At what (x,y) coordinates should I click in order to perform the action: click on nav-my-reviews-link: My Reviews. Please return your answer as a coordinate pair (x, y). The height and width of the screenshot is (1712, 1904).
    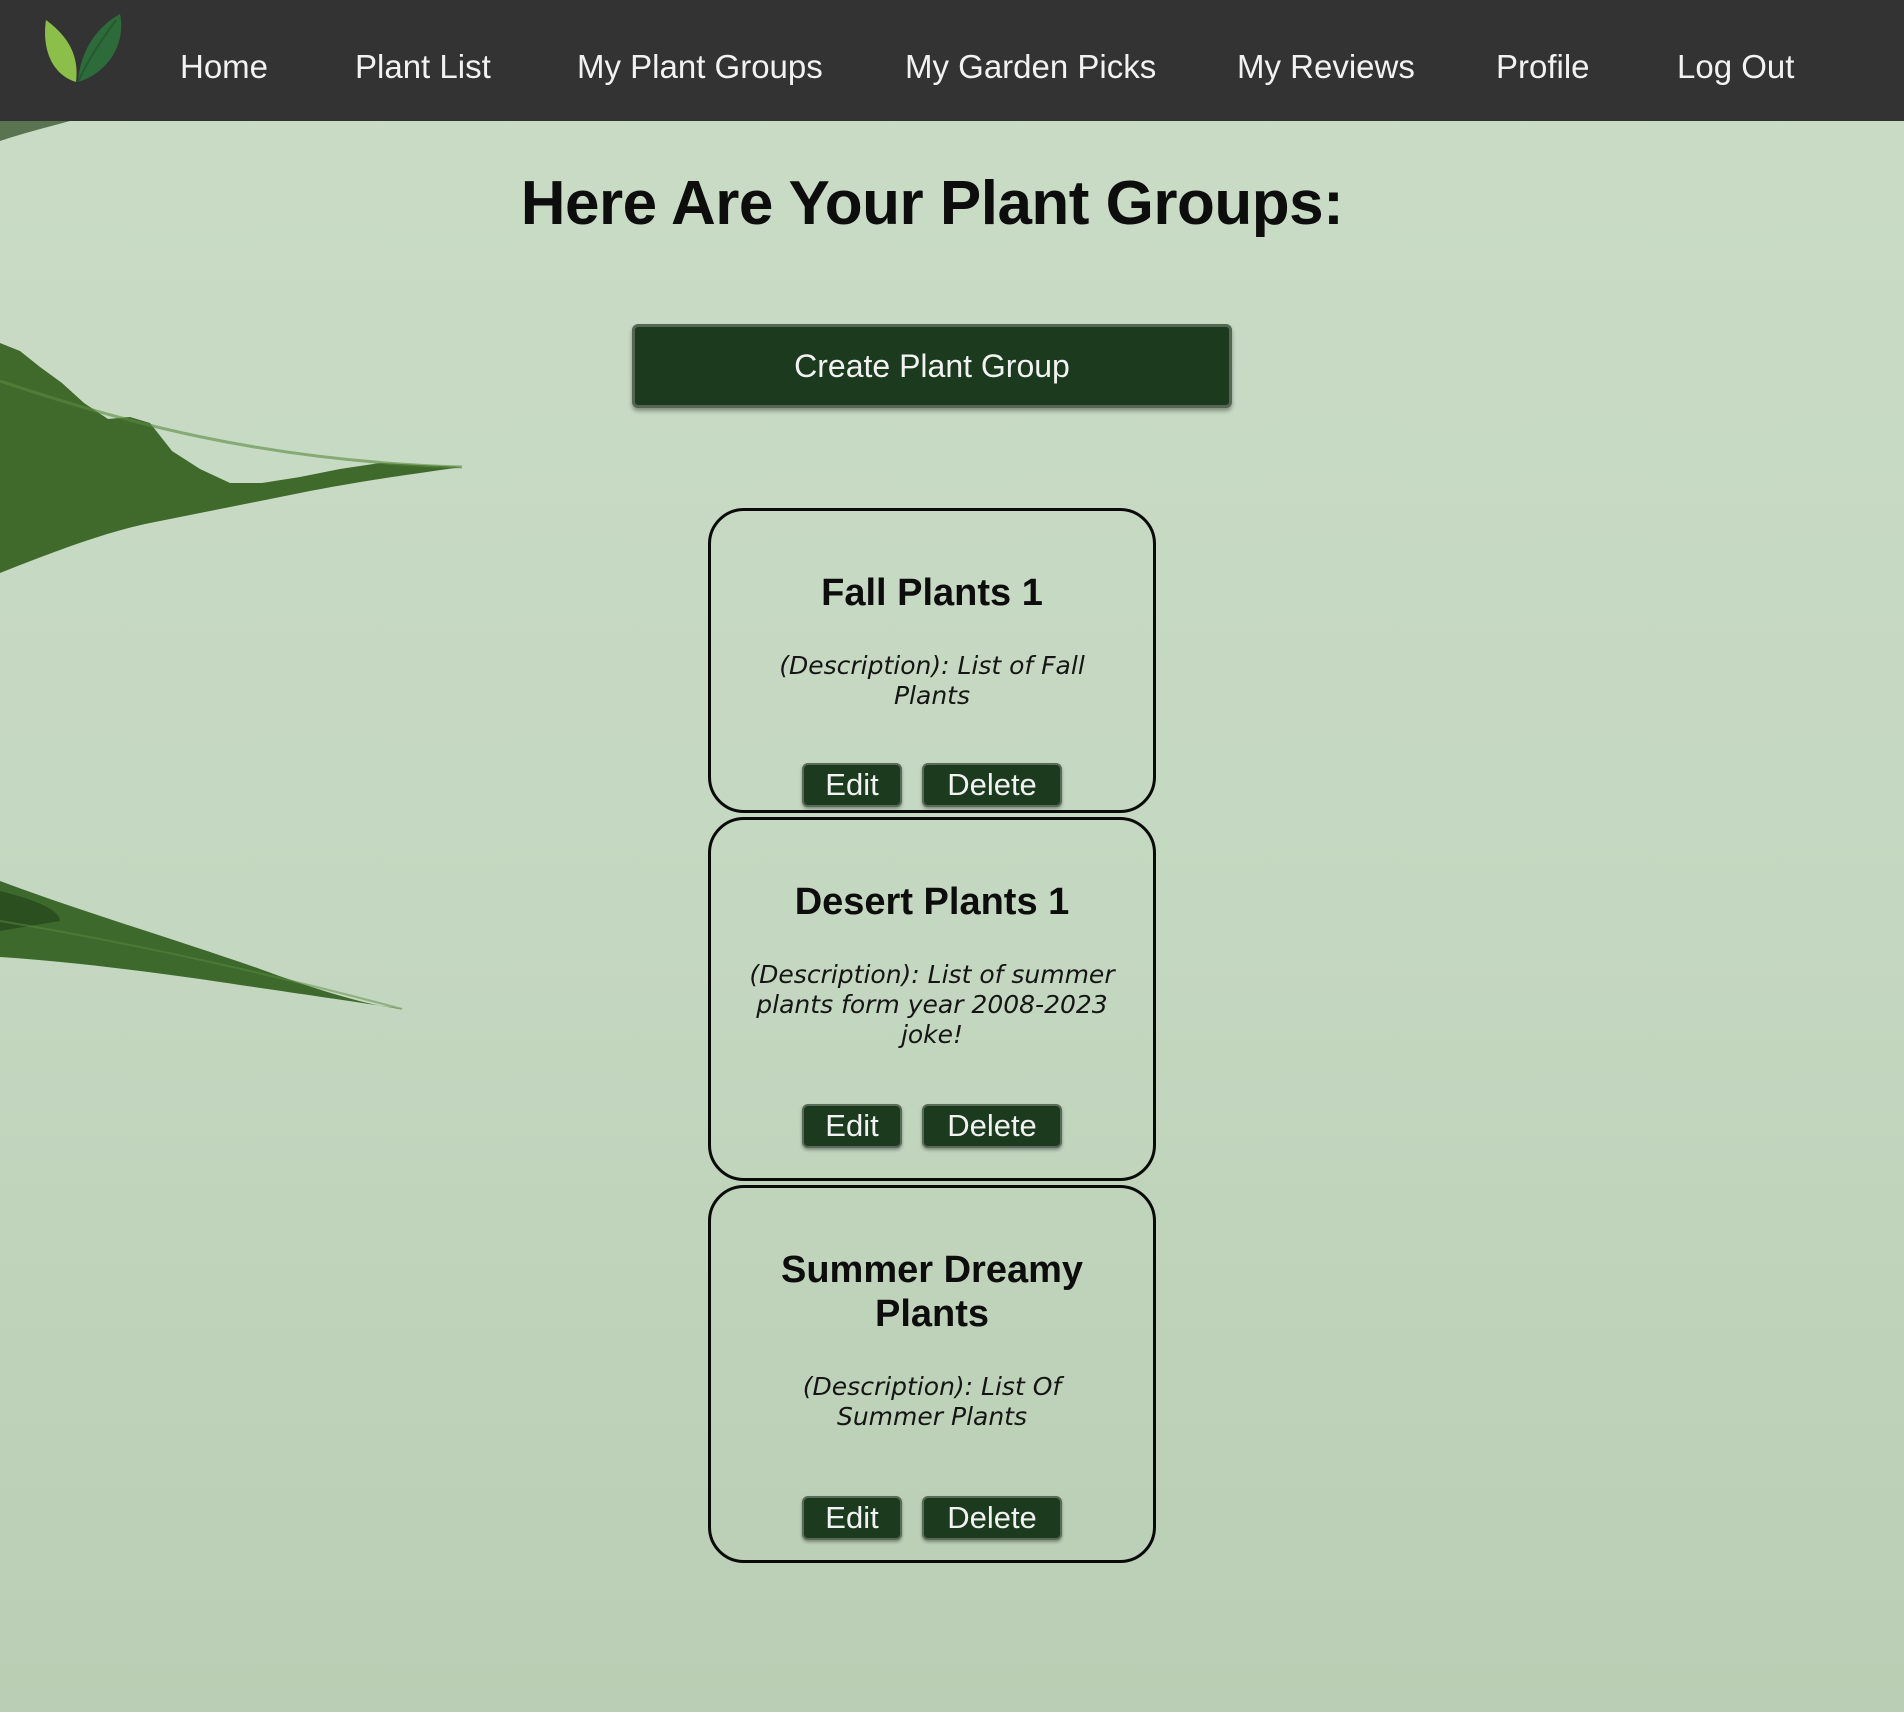
    Looking at the image, I should click on (1326, 67).